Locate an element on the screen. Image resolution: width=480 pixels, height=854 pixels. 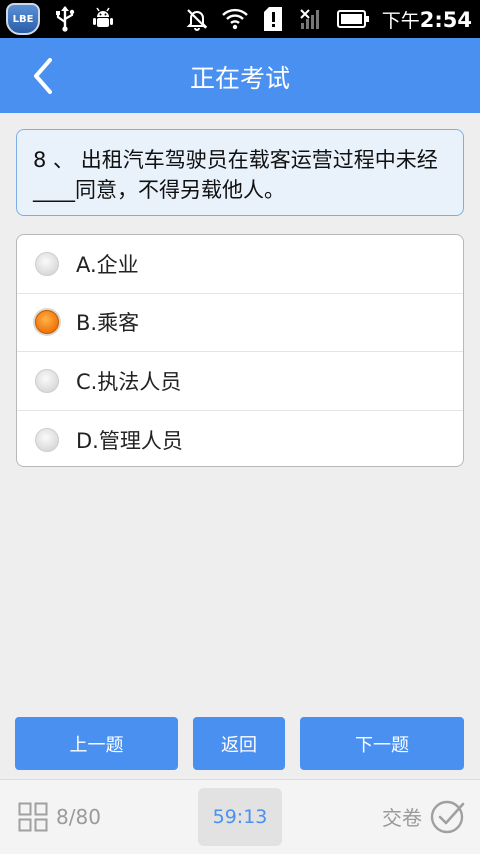
status-clock: 下午2:54 is located at coordinates (427, 19).